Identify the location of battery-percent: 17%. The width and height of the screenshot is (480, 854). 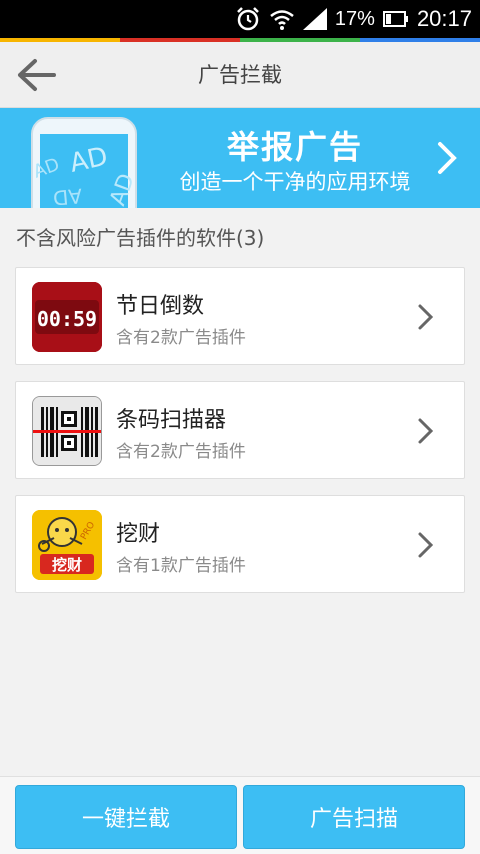
(354, 18).